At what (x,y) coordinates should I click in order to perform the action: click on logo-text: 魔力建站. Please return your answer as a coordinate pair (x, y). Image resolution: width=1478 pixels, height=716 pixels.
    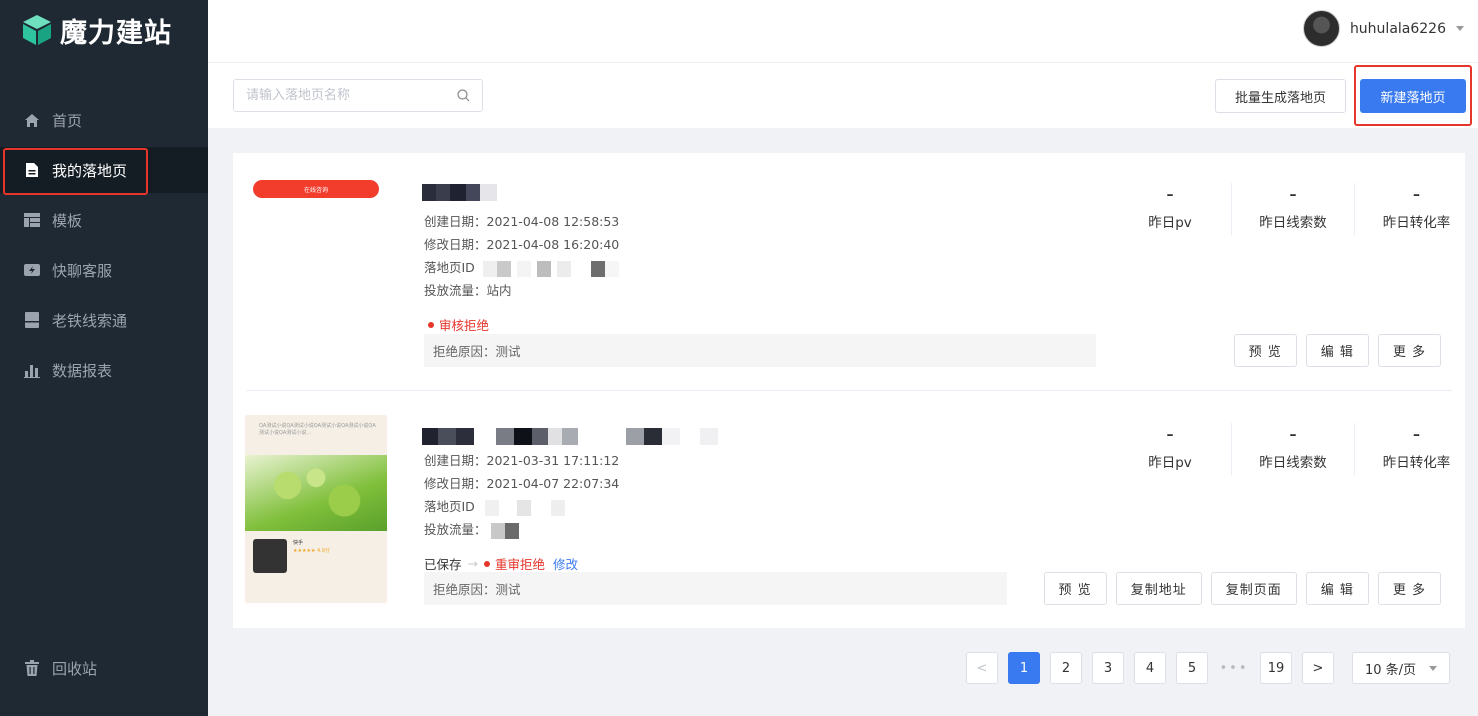
    Looking at the image, I should click on (116, 33).